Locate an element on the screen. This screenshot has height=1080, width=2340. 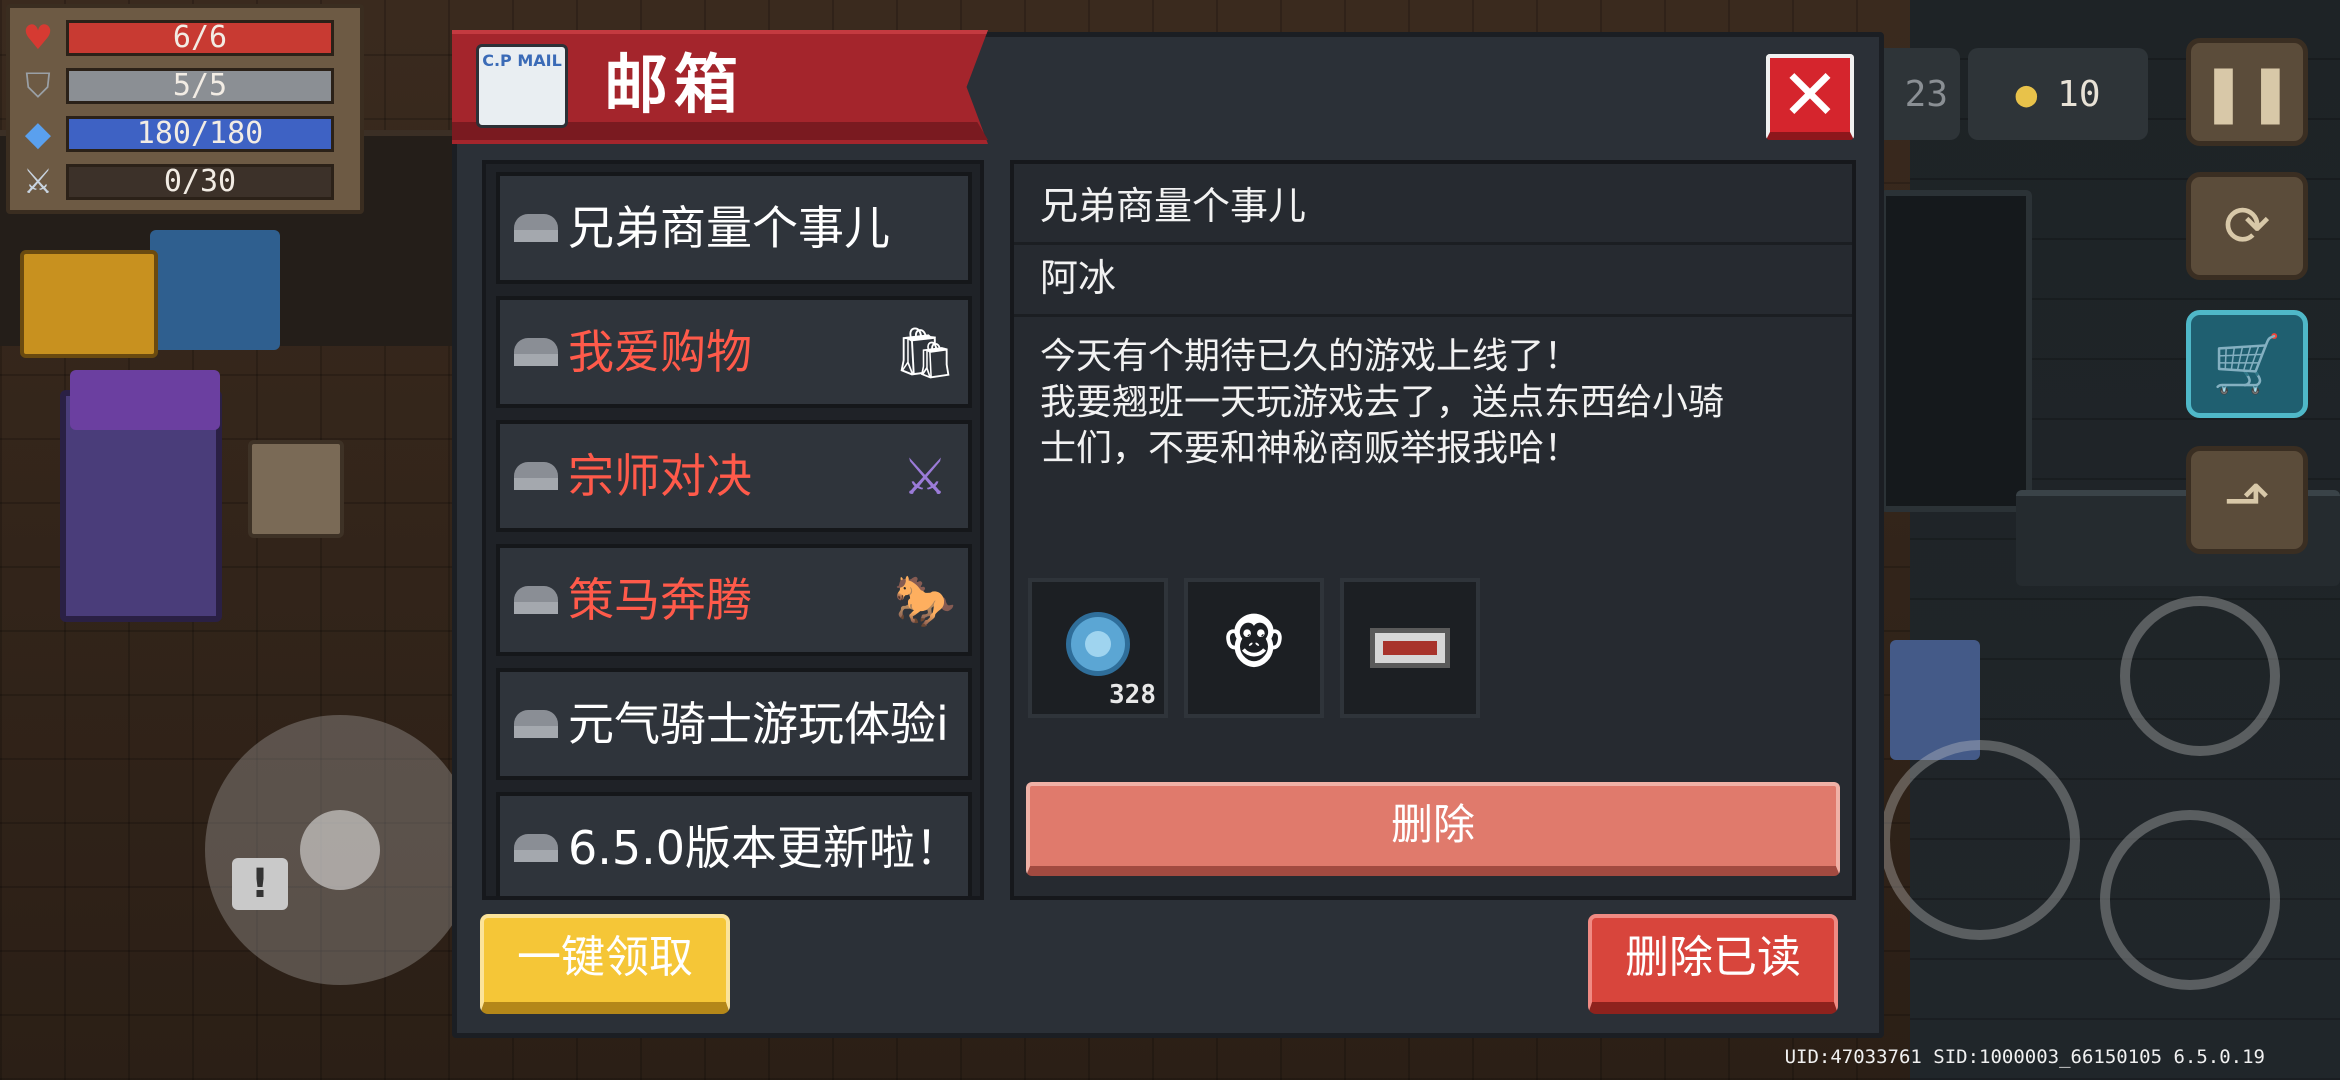
energy-text: 180/180 is located at coordinates (200, 133).